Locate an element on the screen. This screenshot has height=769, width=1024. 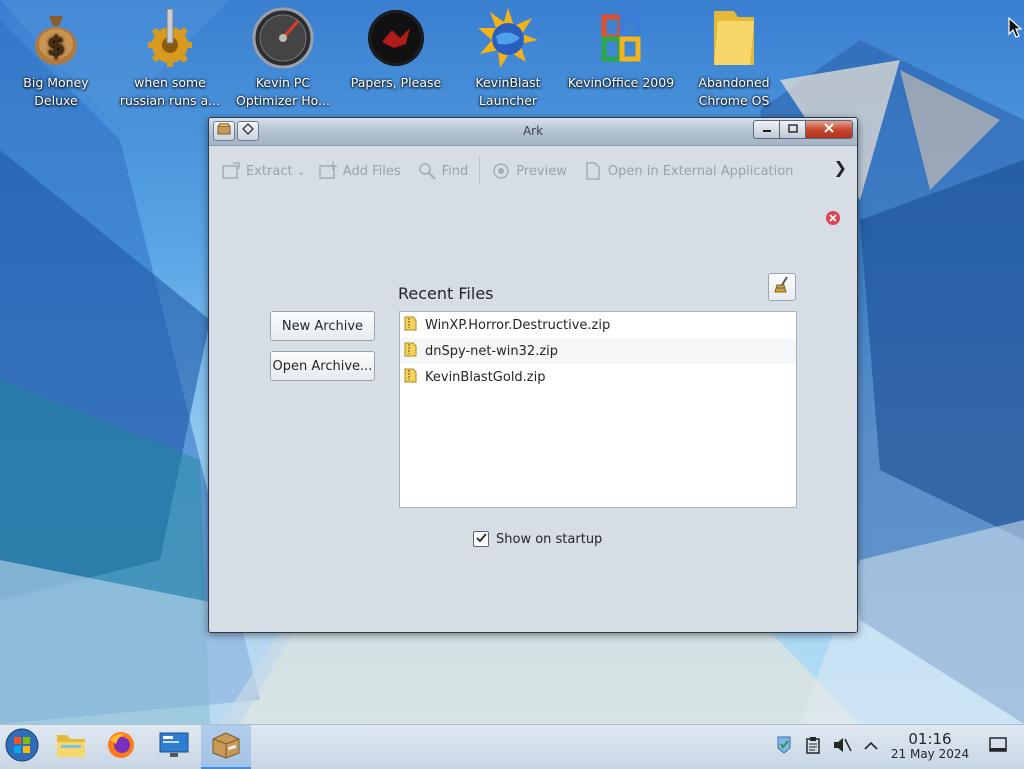
tray-expand-icon is located at coordinates (871, 747).